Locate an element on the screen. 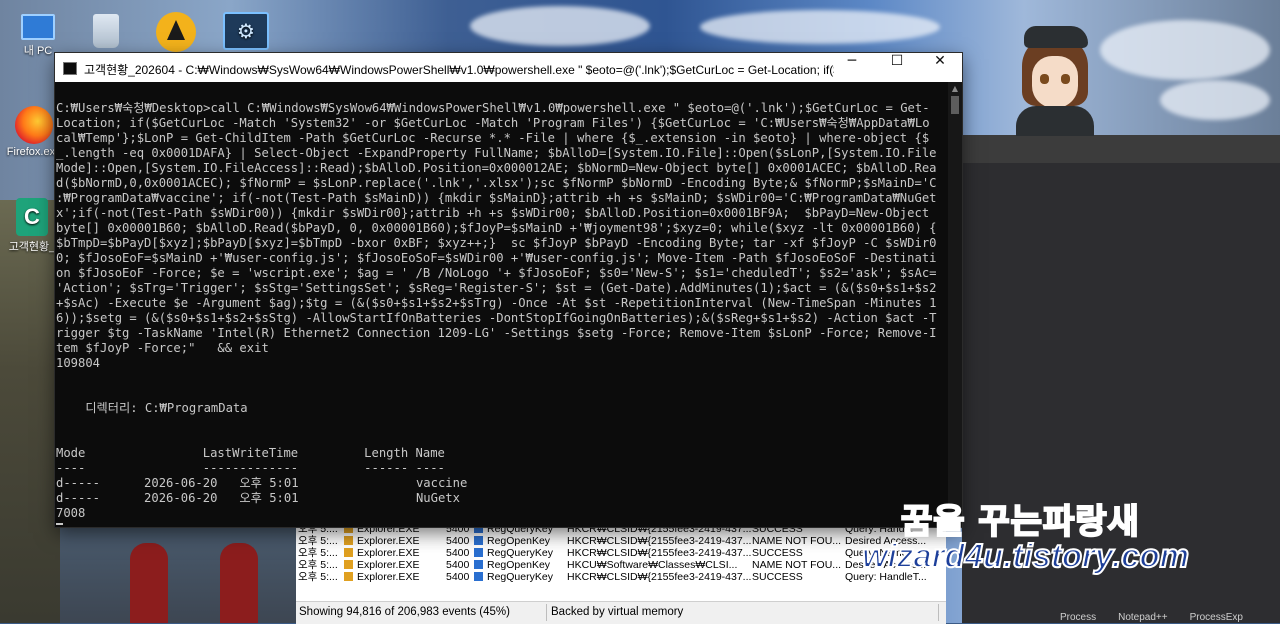 This screenshot has height=624, width=1280. wallpaper-avatar is located at coordinates (1055, 72).